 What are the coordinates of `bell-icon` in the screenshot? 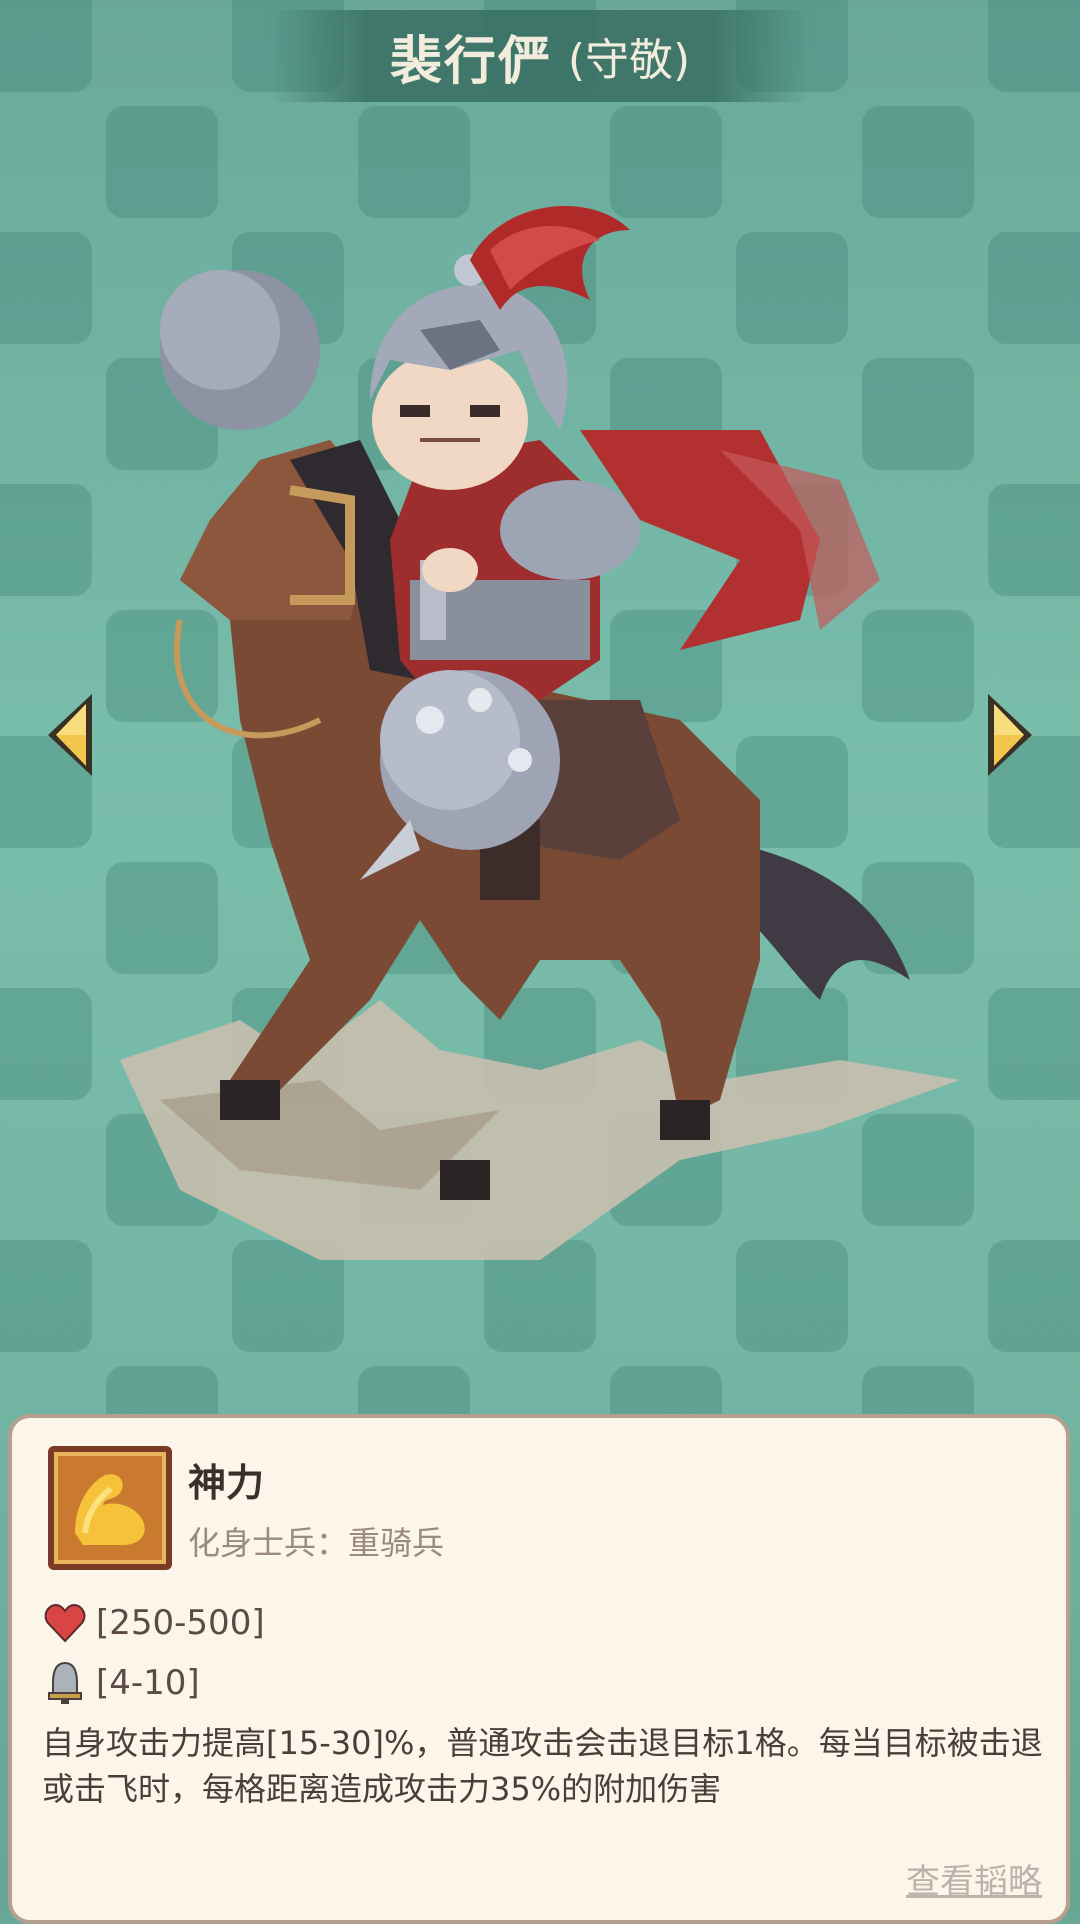 It's located at (65, 1683).